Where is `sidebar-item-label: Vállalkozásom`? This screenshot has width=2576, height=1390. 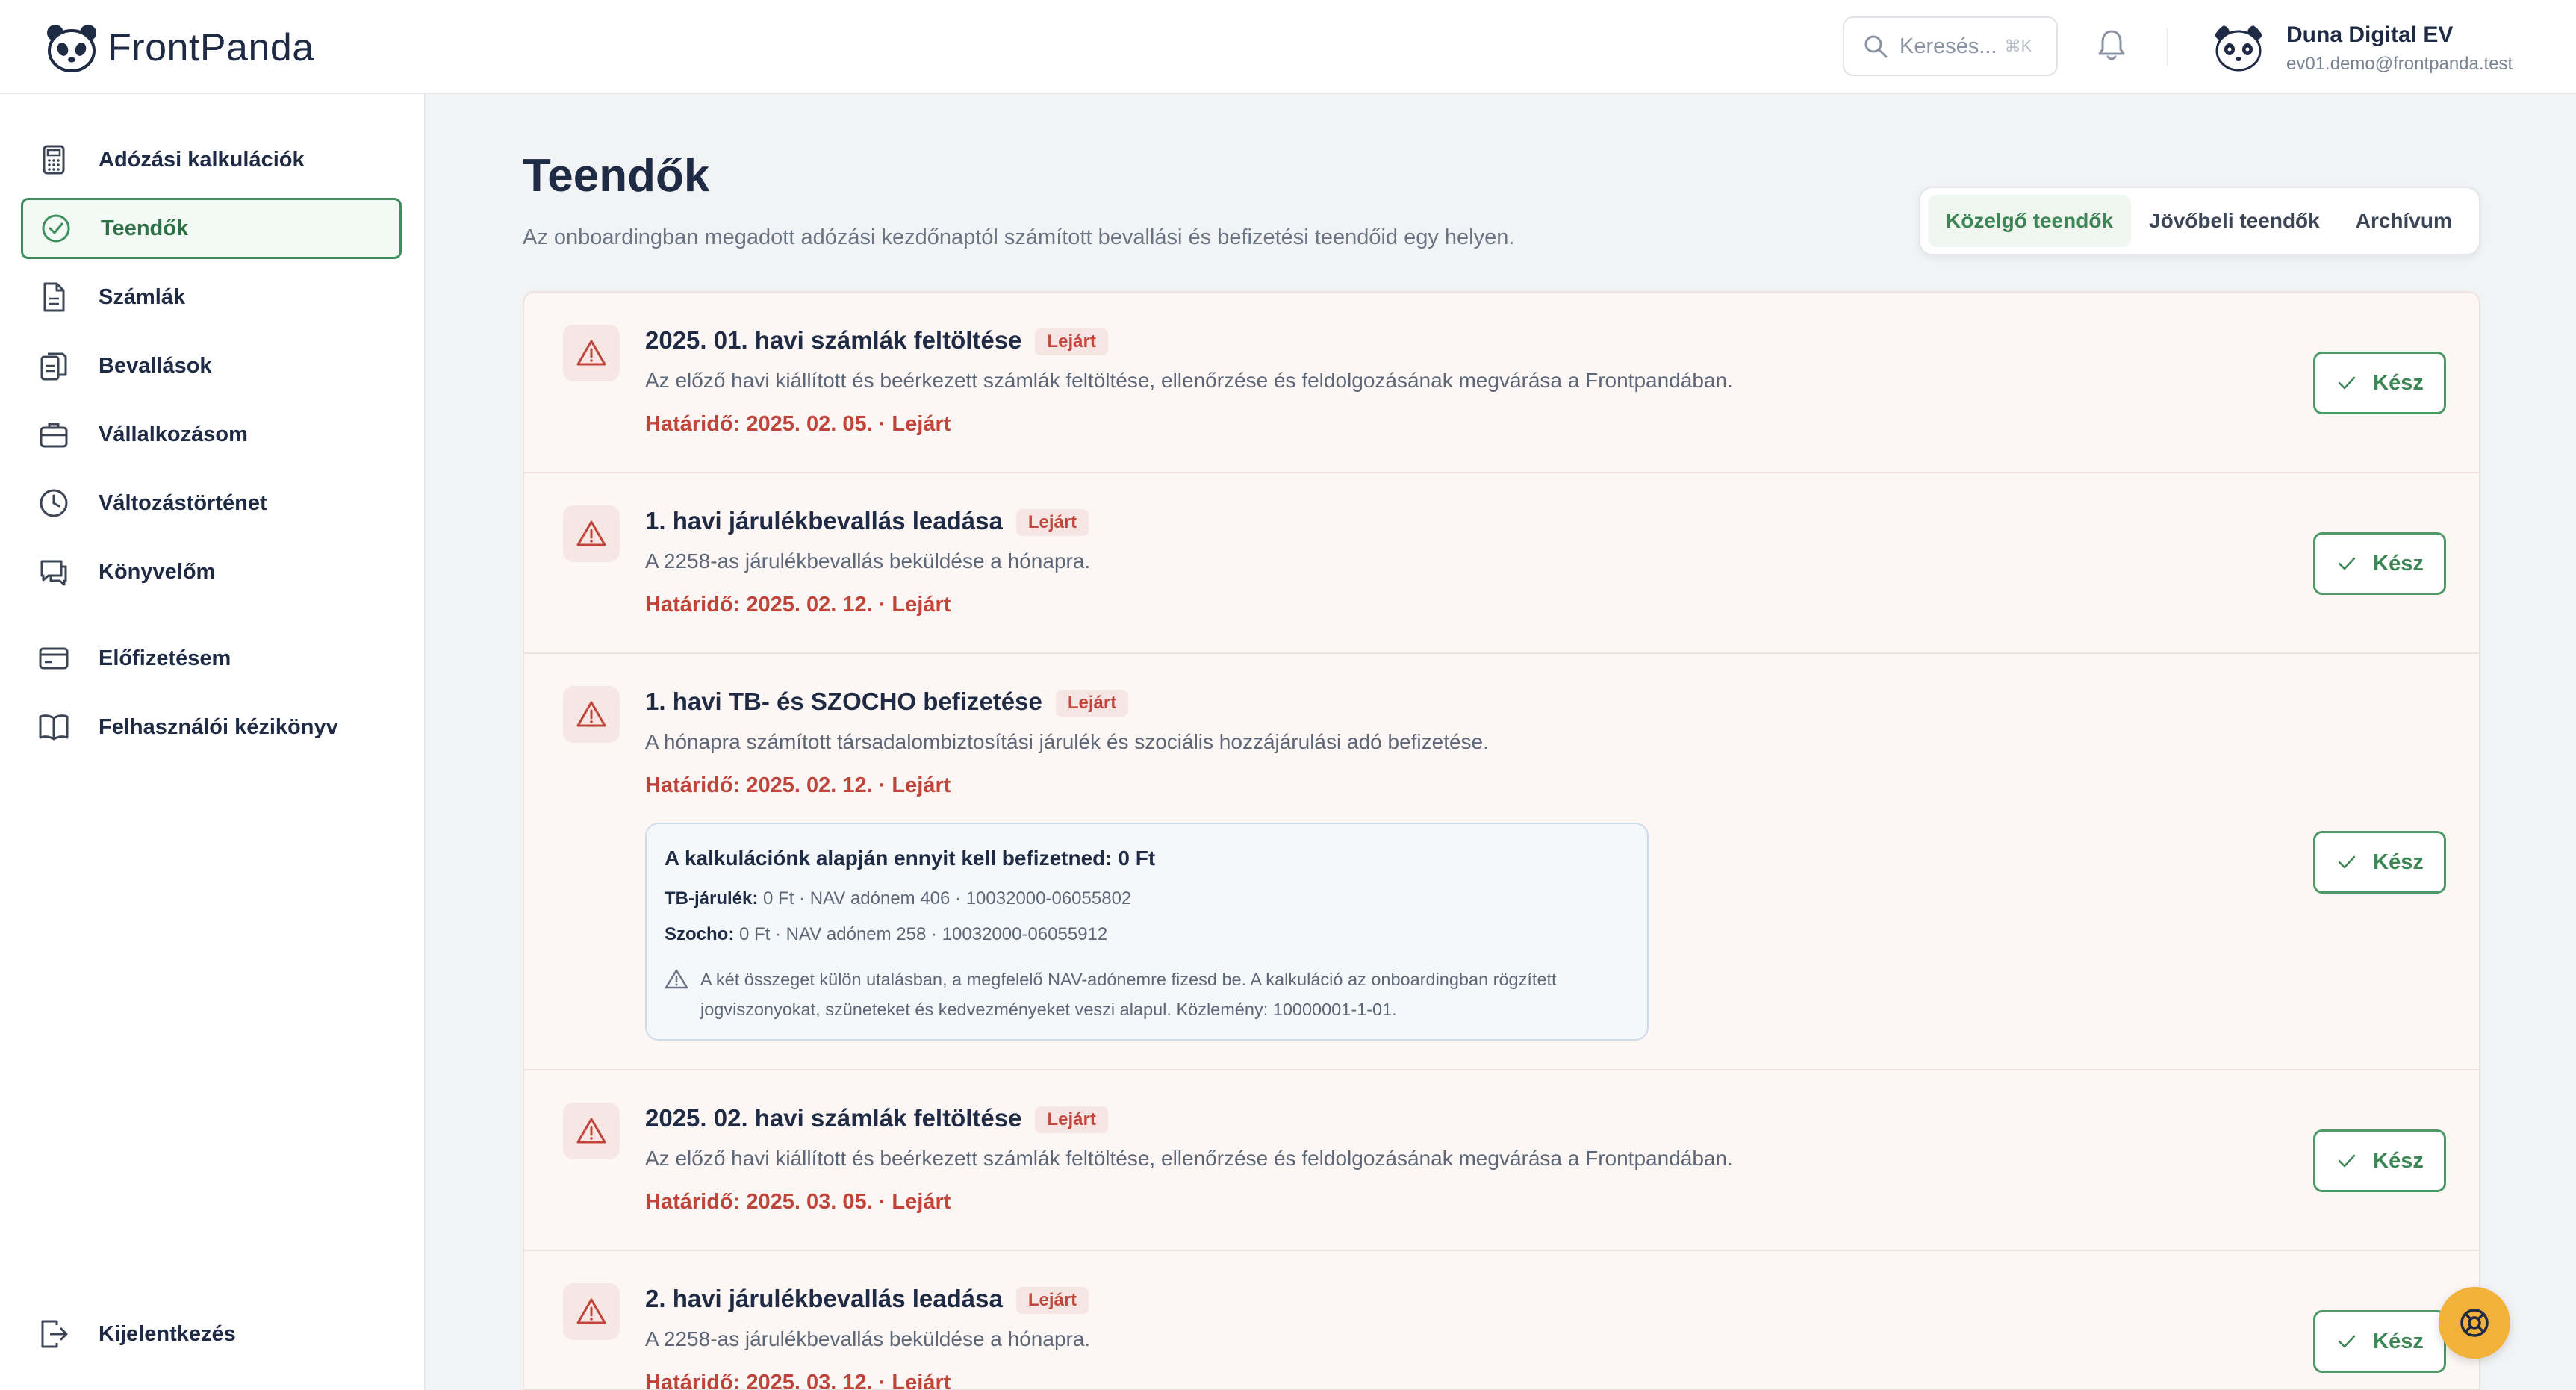
sidebar-item-label: Vállalkozásom is located at coordinates (173, 434).